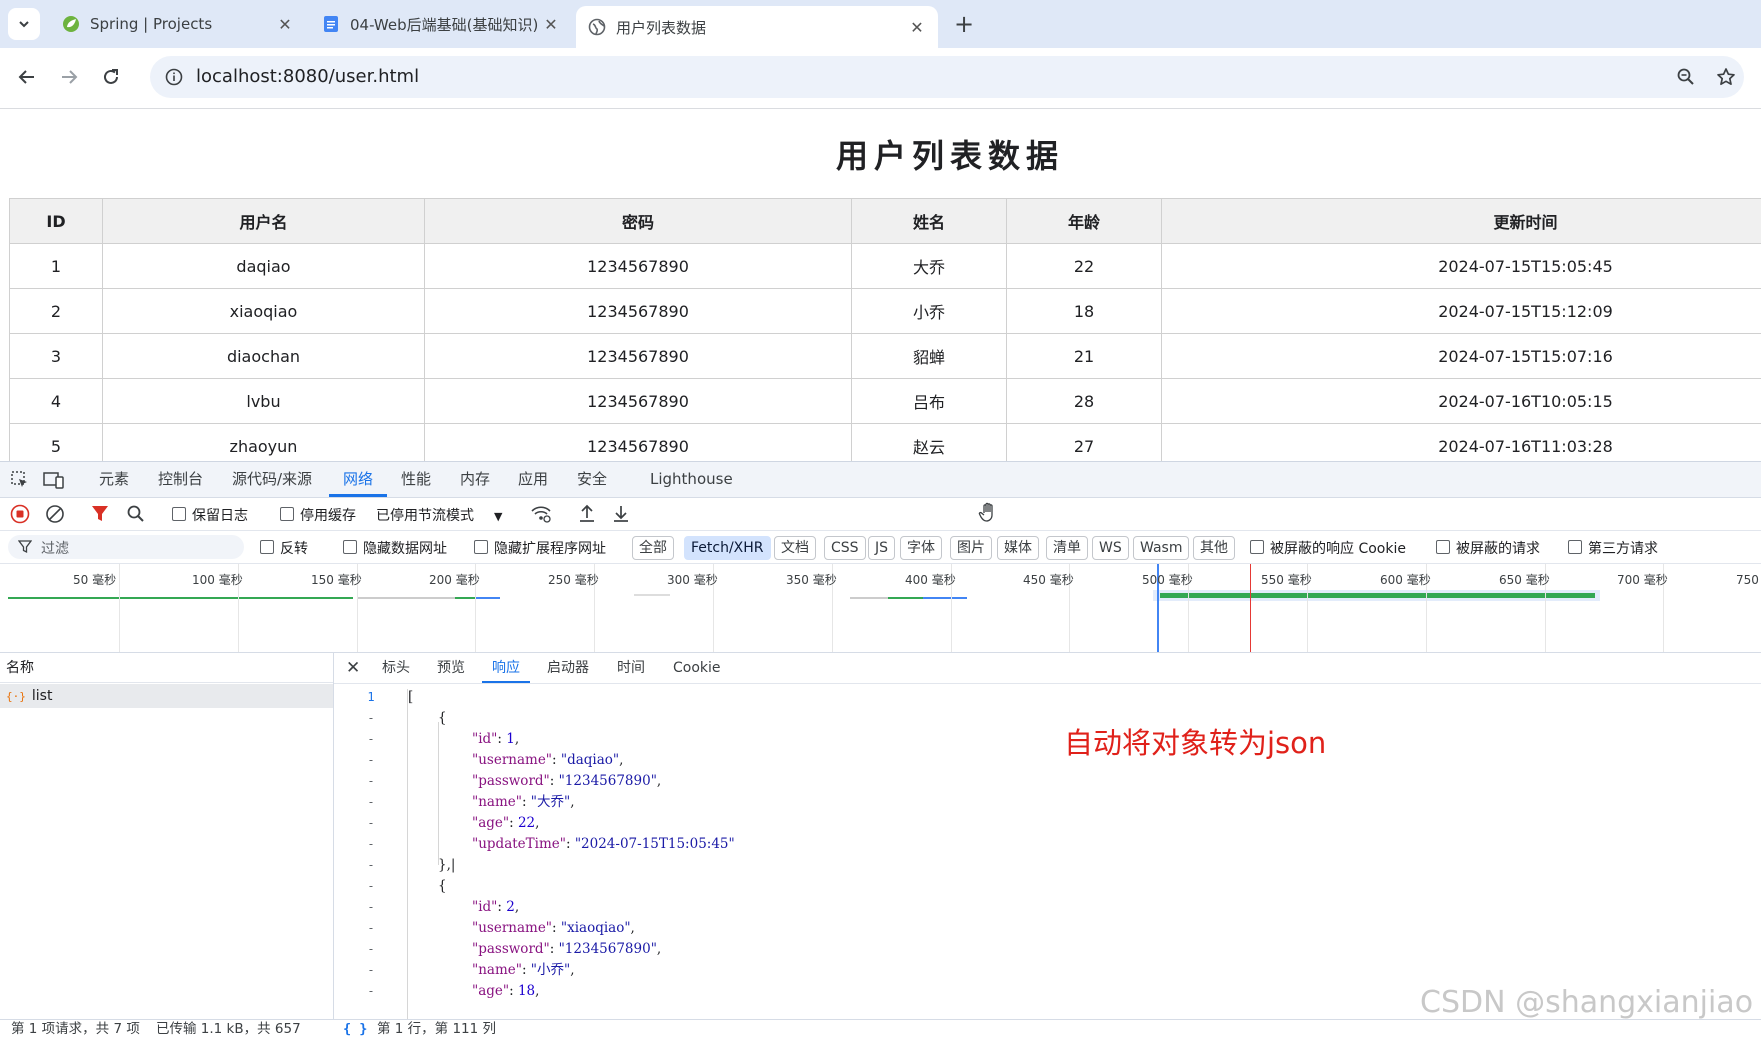 The height and width of the screenshot is (1038, 1761). I want to click on filter-placeholder: 过滤, so click(55, 548).